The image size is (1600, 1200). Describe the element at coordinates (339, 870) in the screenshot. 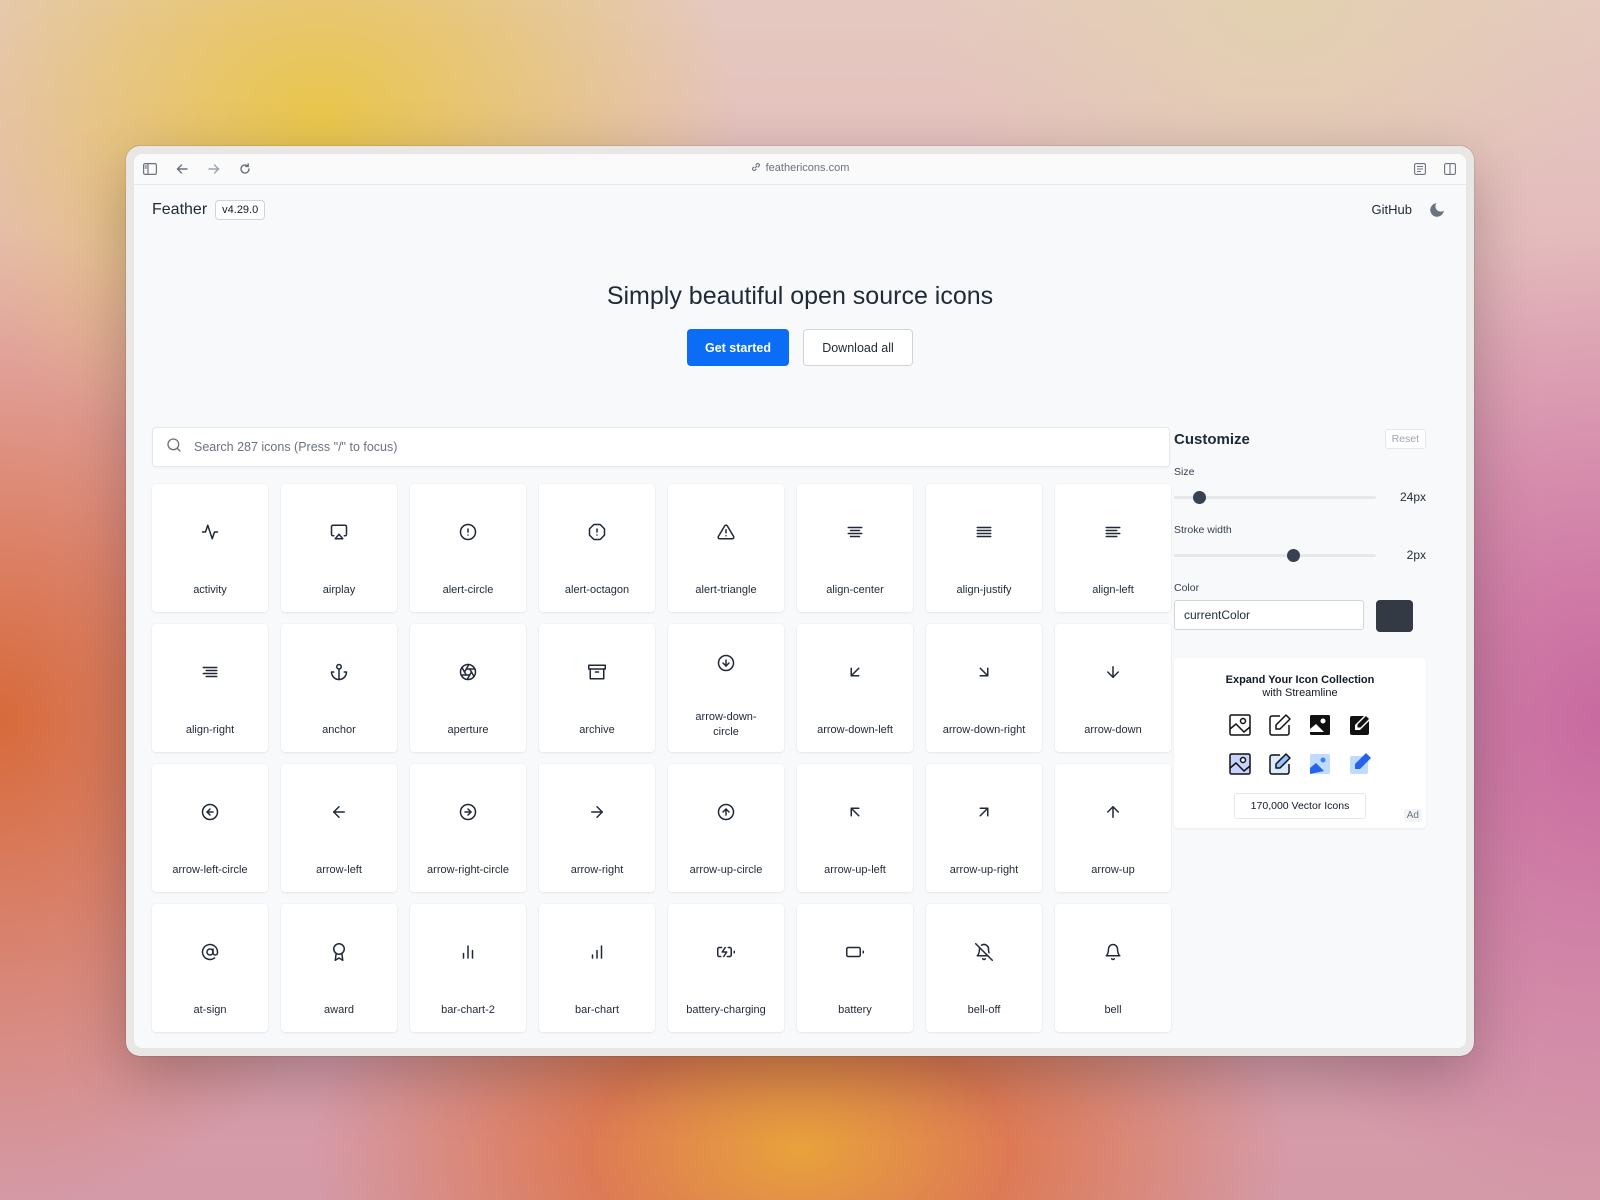

I see `icon-label: arrow-left` at that location.